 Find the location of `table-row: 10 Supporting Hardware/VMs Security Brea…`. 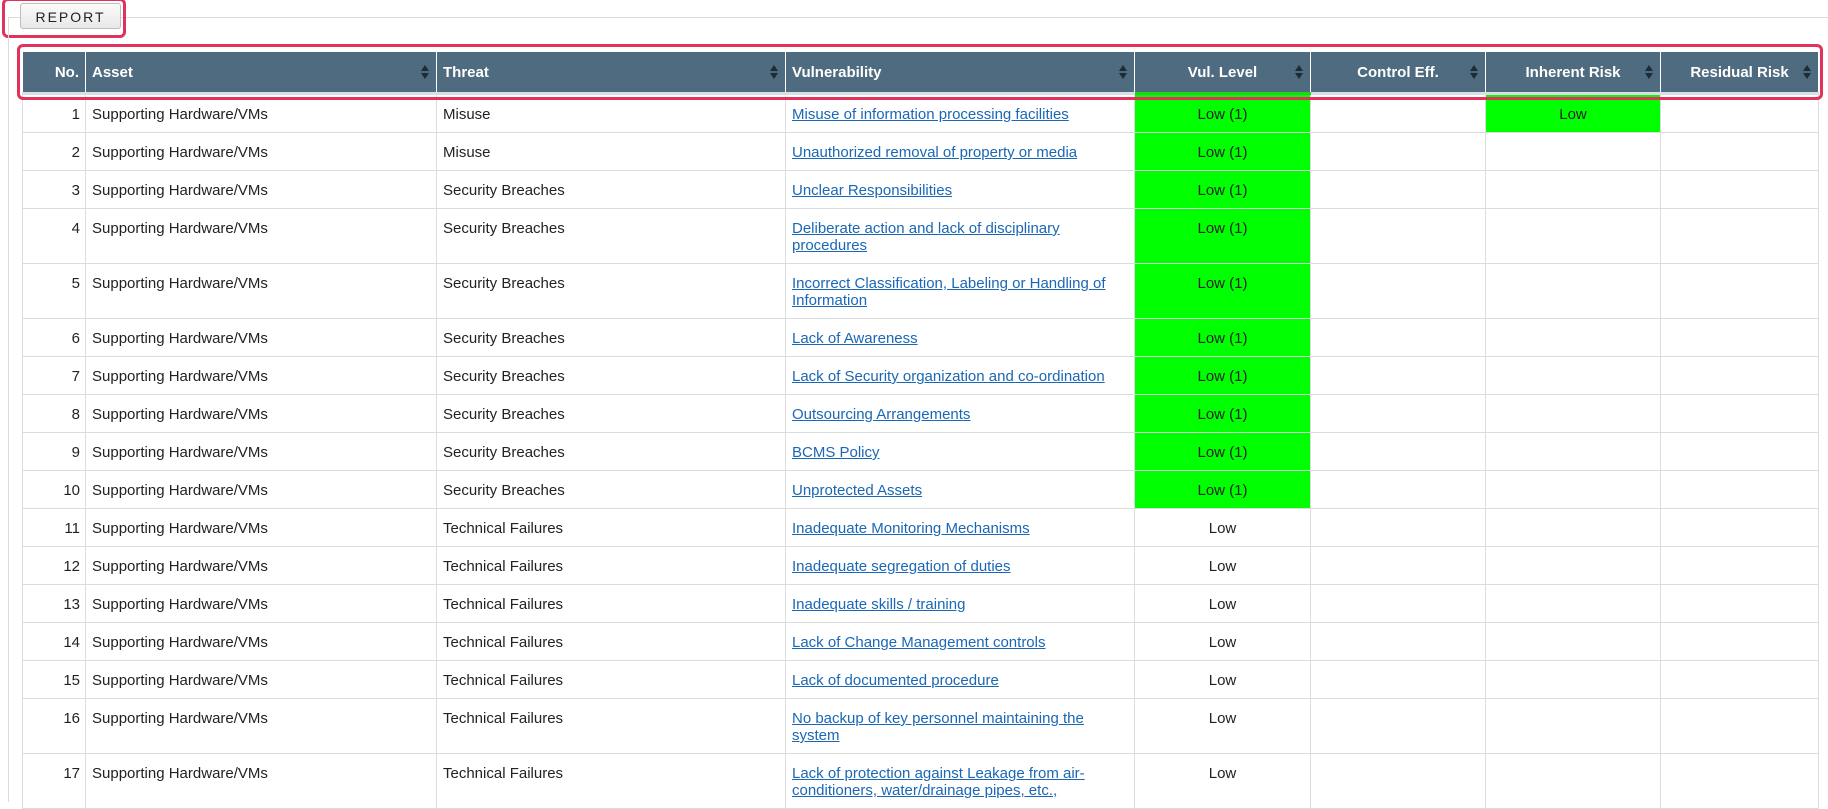

table-row: 10 Supporting Hardware/VMs Security Brea… is located at coordinates (920, 489).